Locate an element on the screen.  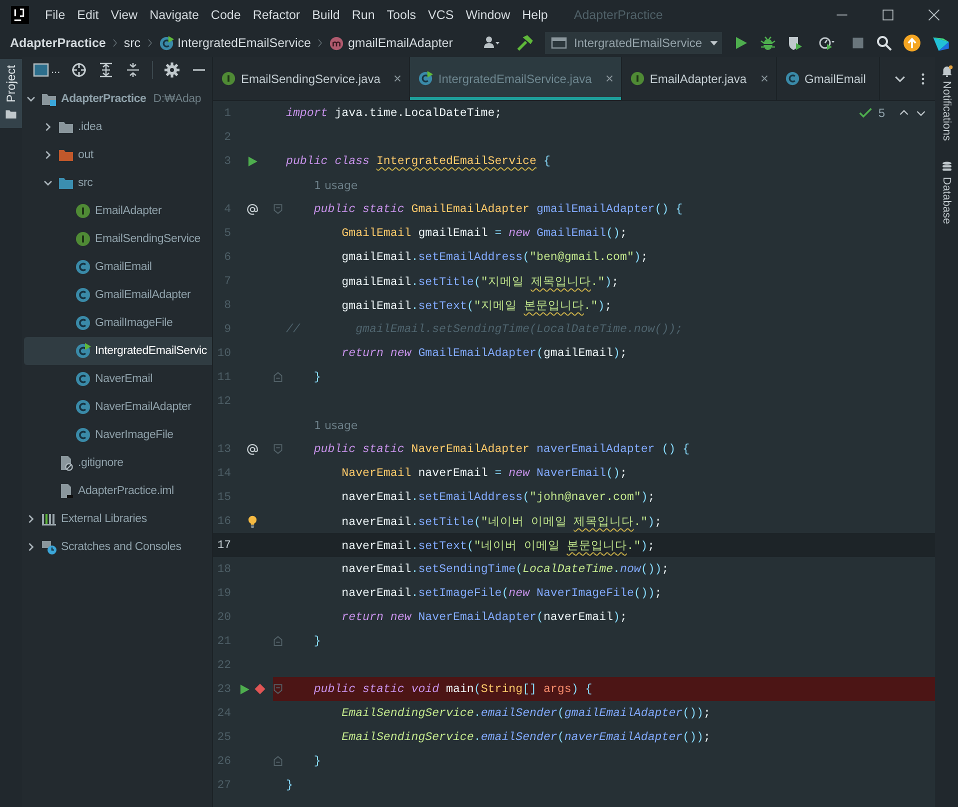
tree-item: EmailAdapter is located at coordinates (118, 211).